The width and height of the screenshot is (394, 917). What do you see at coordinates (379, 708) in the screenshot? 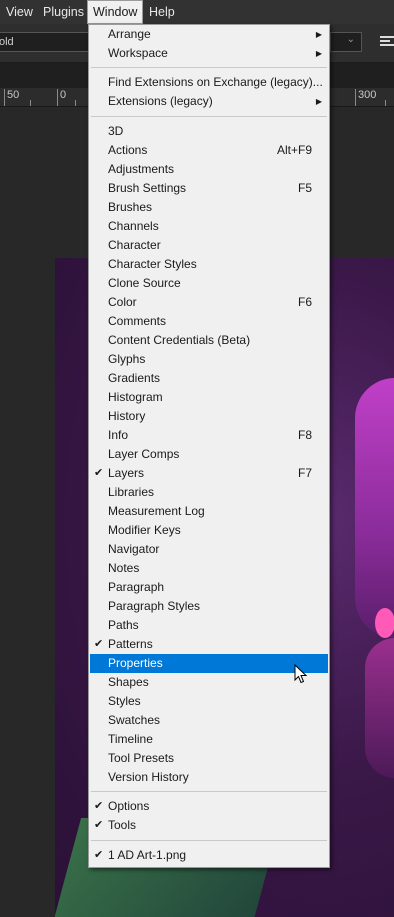
I see `art-shape` at bounding box center [379, 708].